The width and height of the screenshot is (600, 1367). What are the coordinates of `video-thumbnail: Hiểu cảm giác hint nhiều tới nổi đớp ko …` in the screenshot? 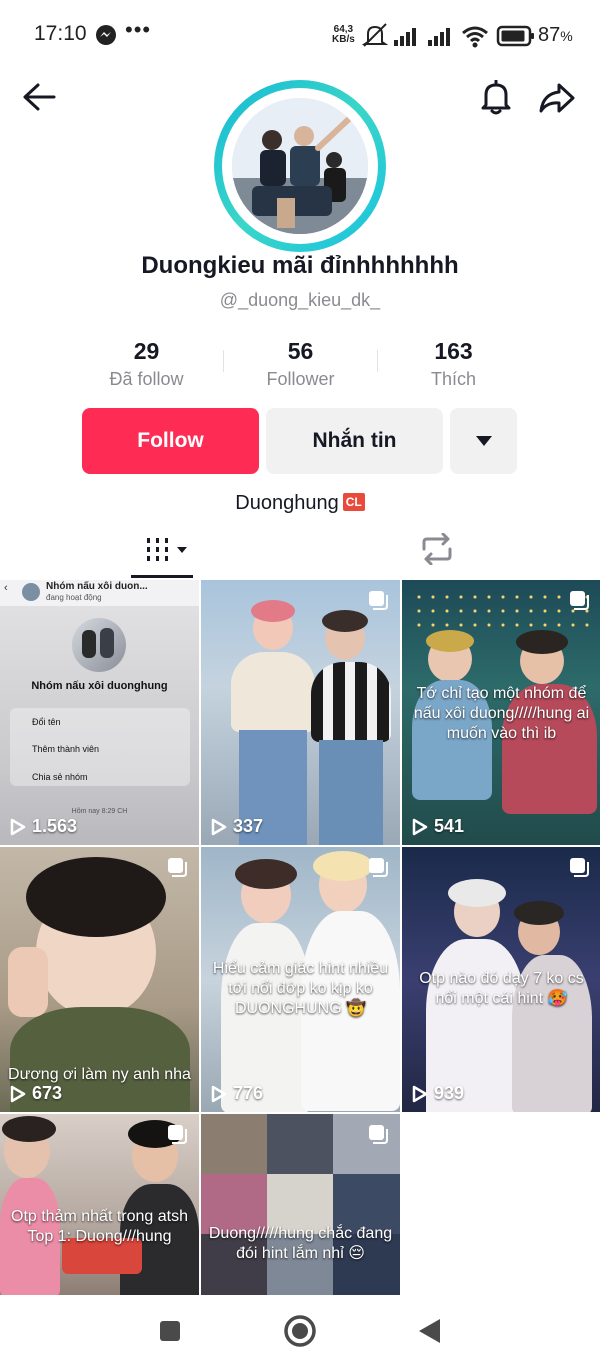 It's located at (300, 979).